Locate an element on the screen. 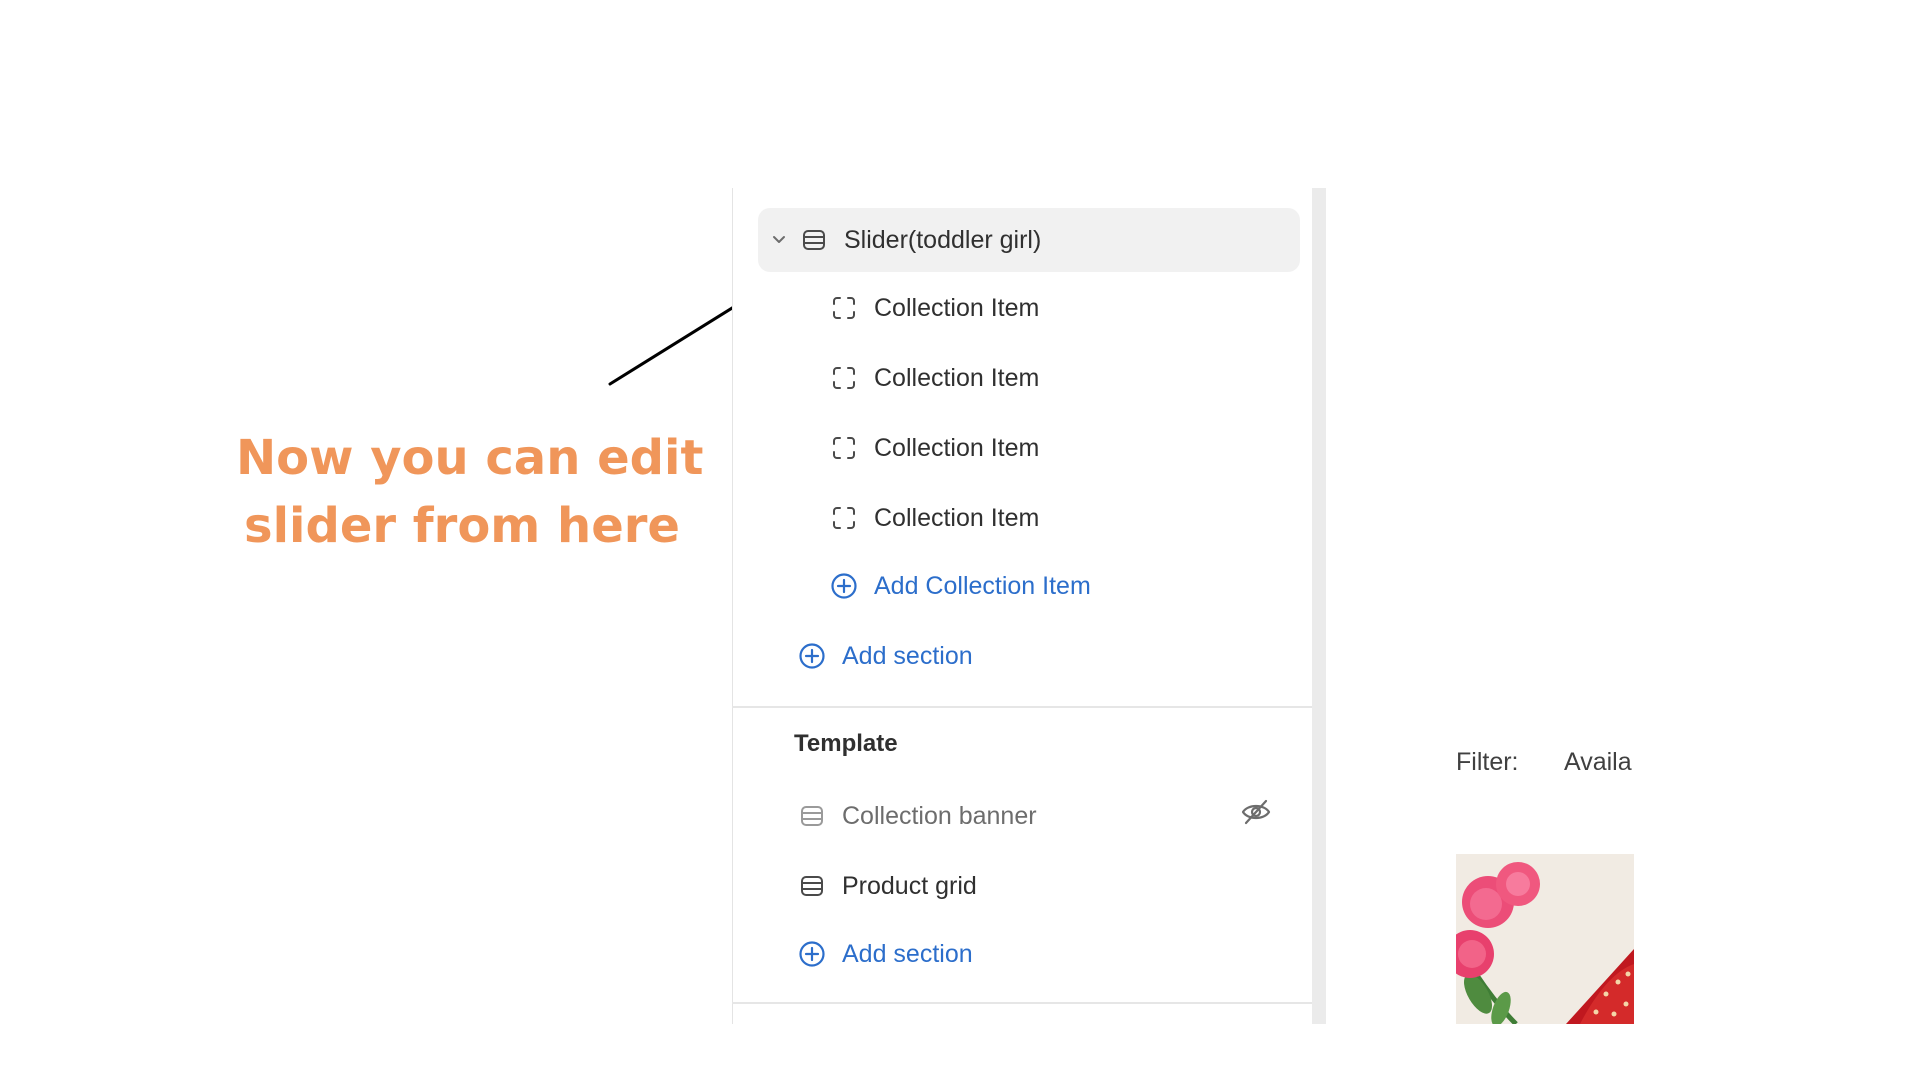 The height and width of the screenshot is (1080, 1920). template-heading: Template is located at coordinates (846, 743).